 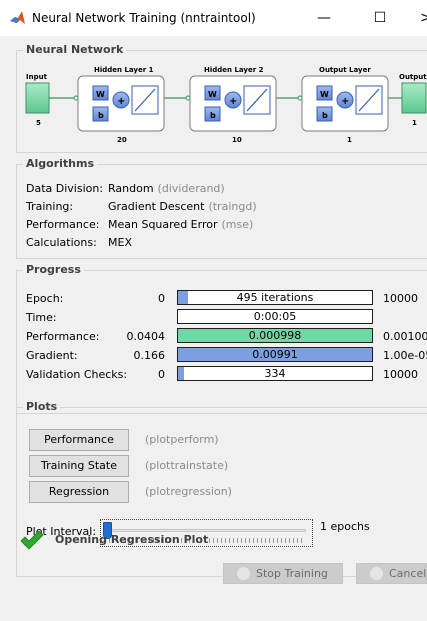 I want to click on status-message: Opening Regression Plot, so click(x=132, y=539).